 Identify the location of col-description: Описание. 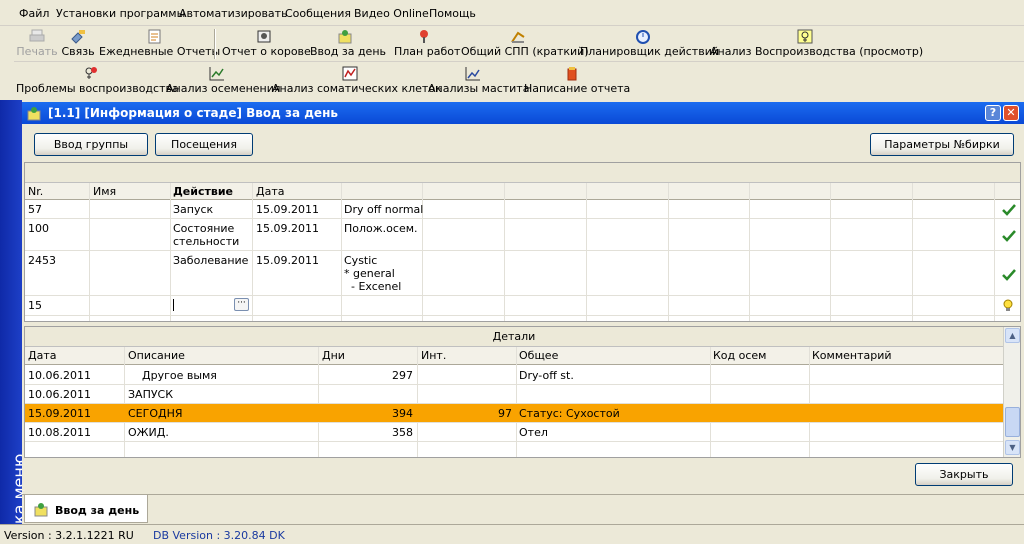
(156, 355).